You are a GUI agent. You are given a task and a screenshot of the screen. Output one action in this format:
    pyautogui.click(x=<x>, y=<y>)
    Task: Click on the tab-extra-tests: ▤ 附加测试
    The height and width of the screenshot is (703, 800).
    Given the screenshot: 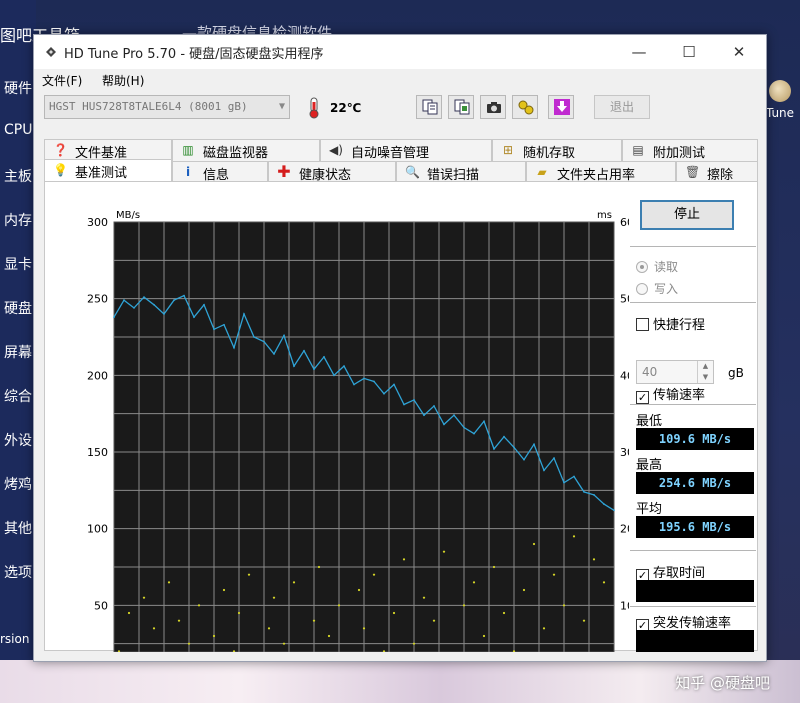 What is the action you would take?
    pyautogui.click(x=690, y=150)
    